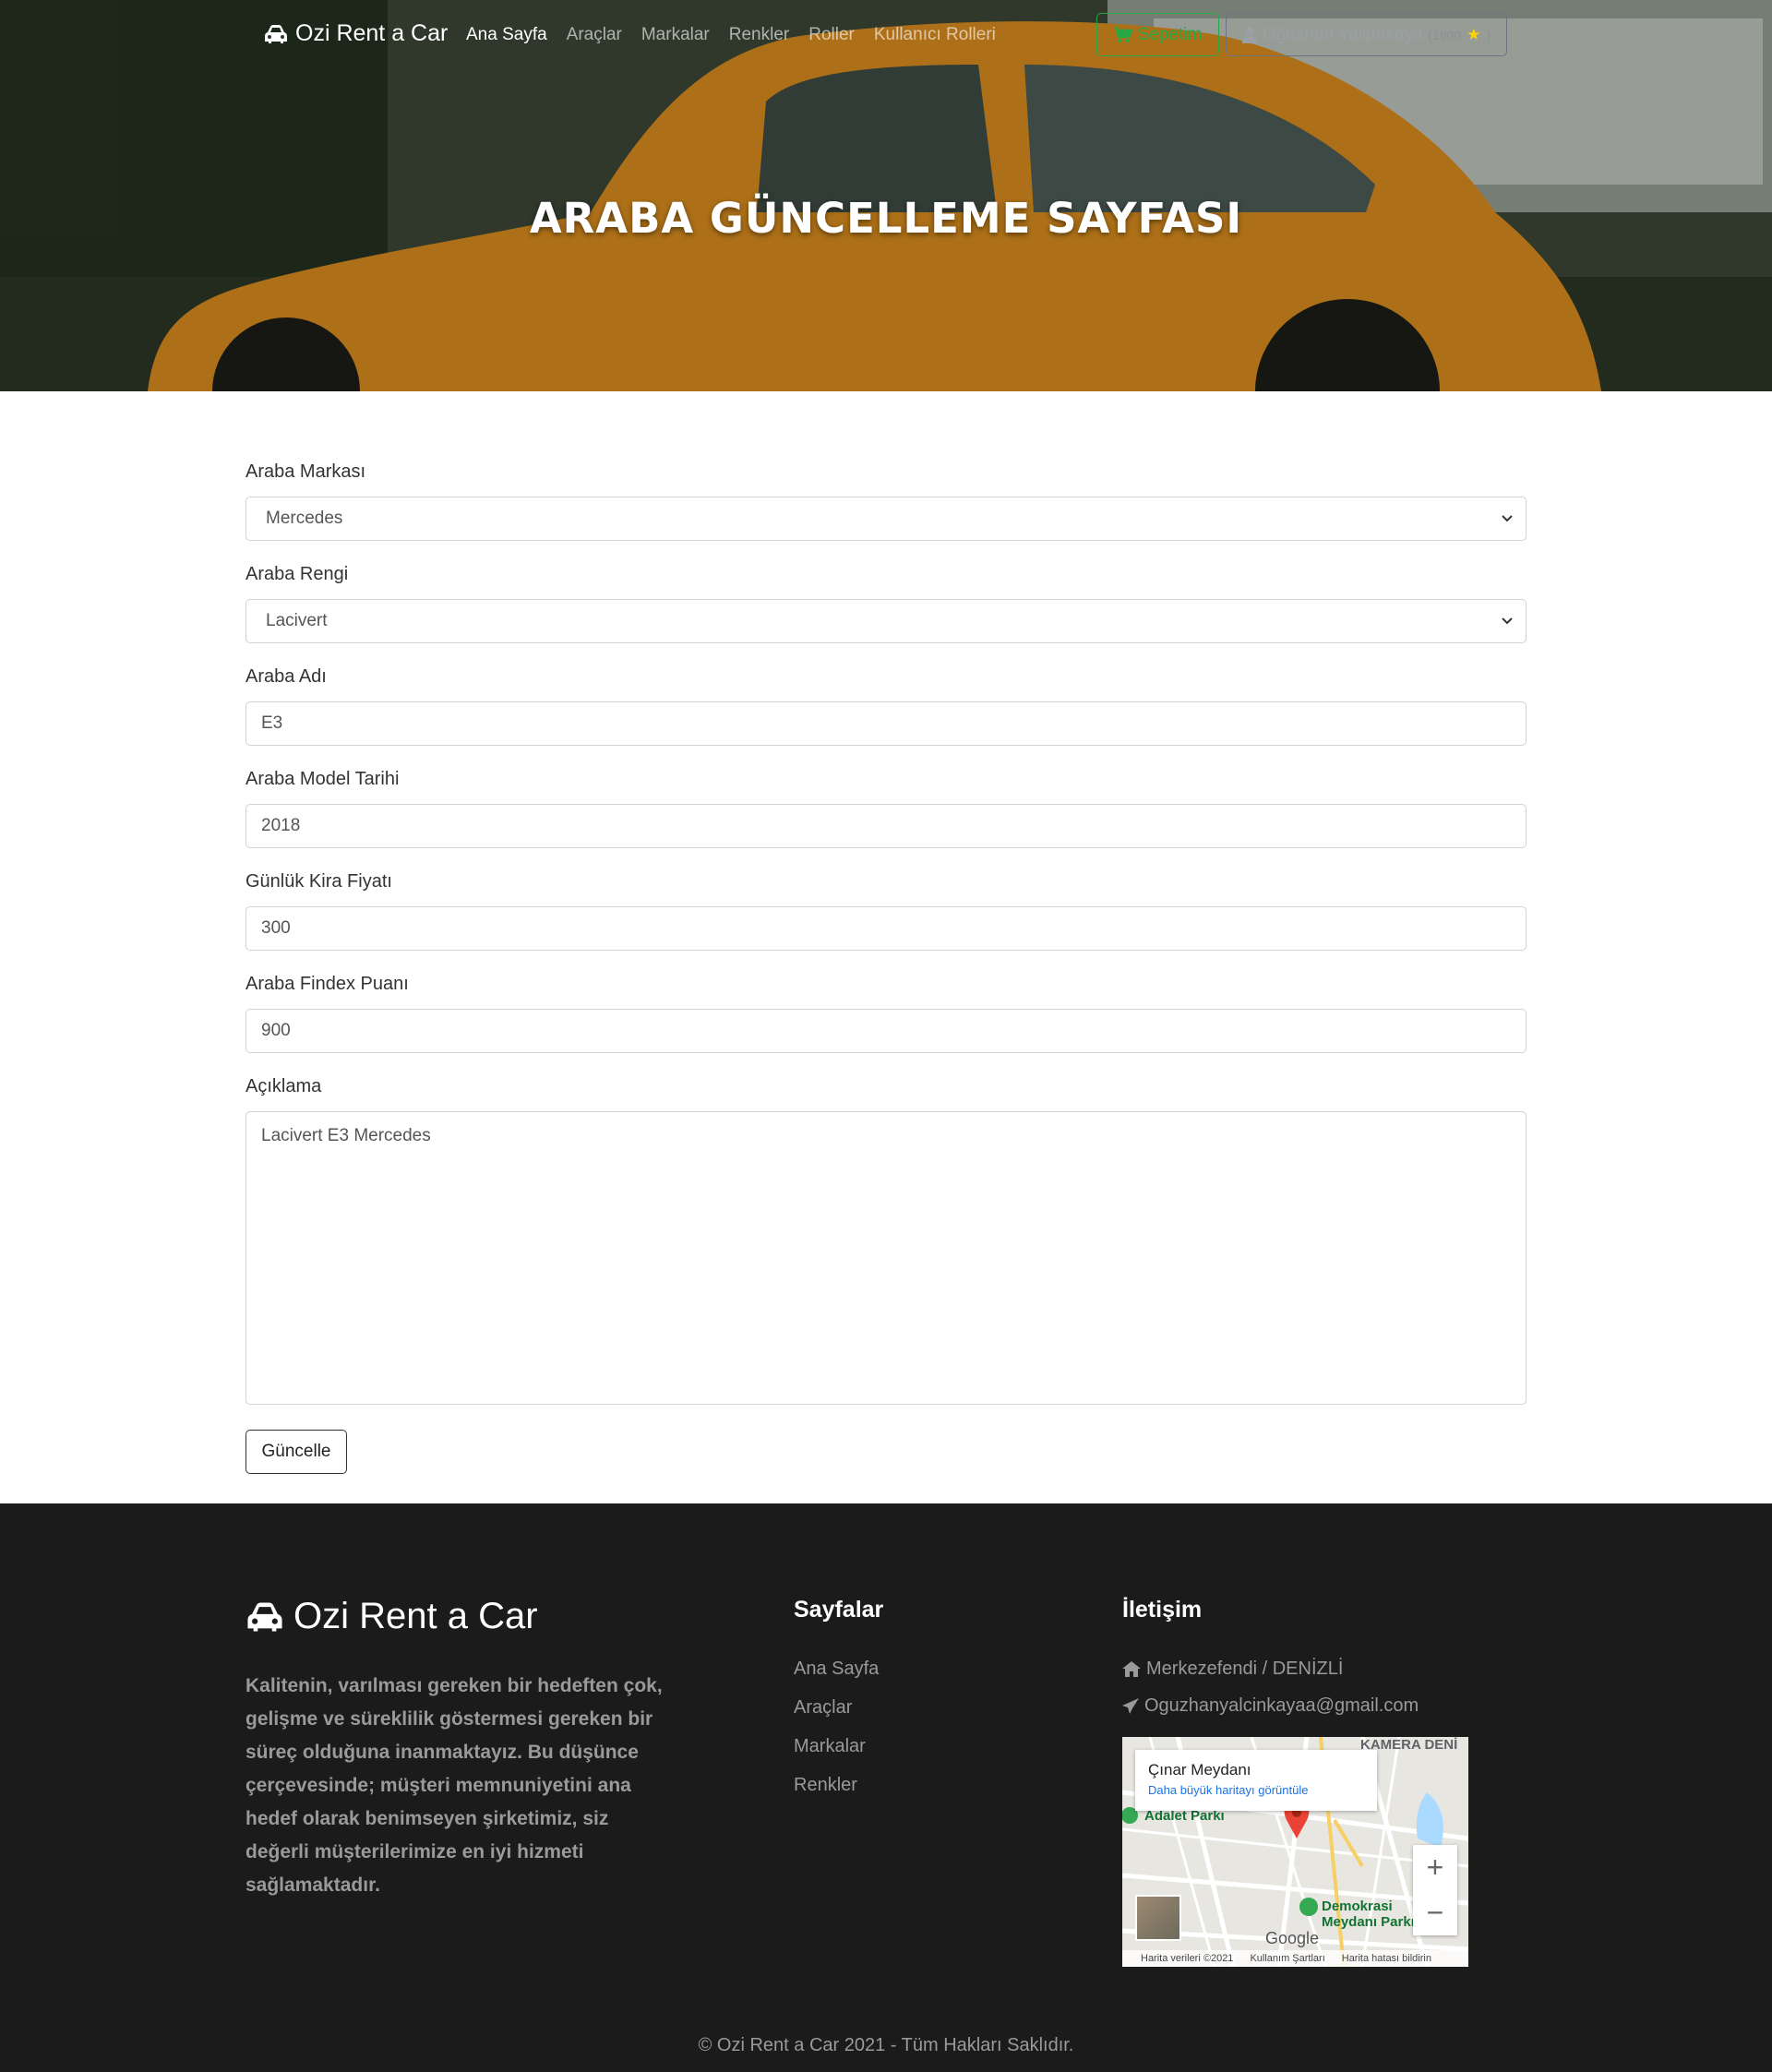  What do you see at coordinates (1474, 34) in the screenshot?
I see `star-icon: ★` at bounding box center [1474, 34].